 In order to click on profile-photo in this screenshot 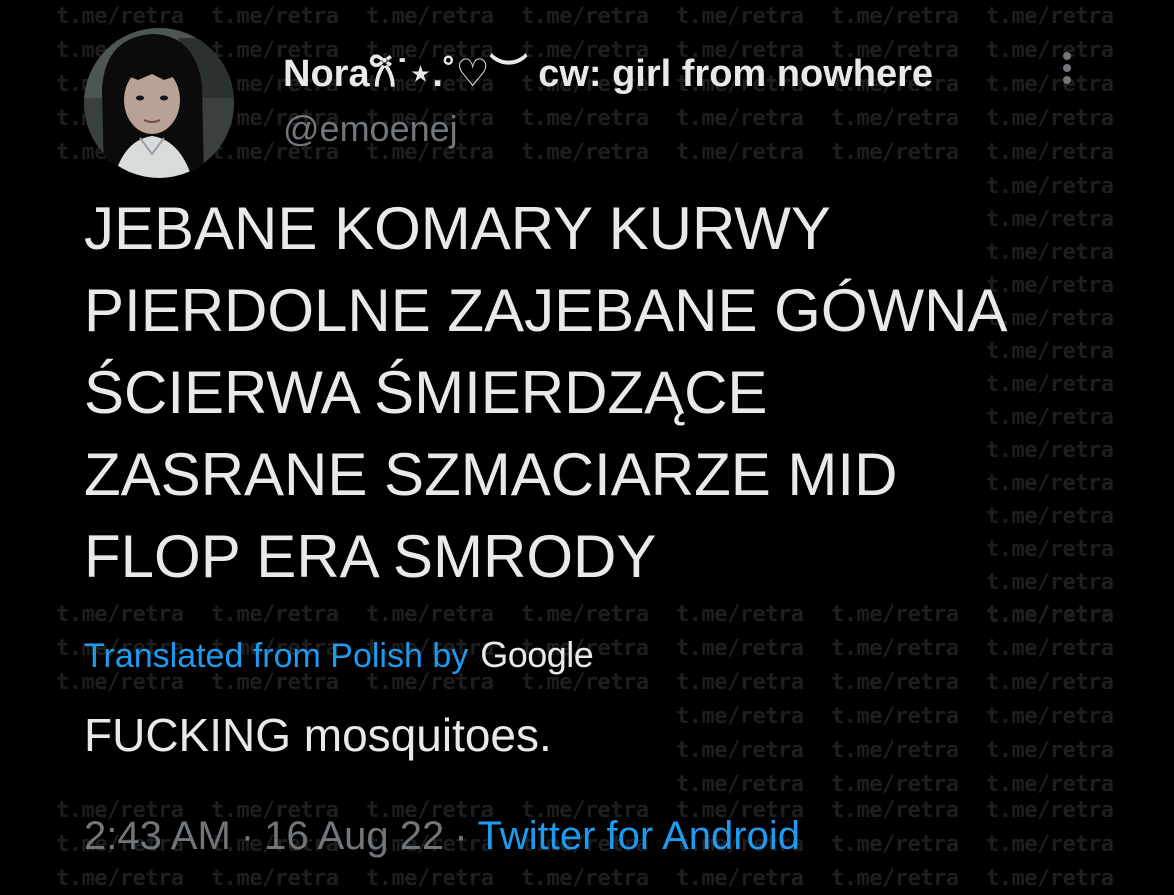, I will do `click(159, 103)`.